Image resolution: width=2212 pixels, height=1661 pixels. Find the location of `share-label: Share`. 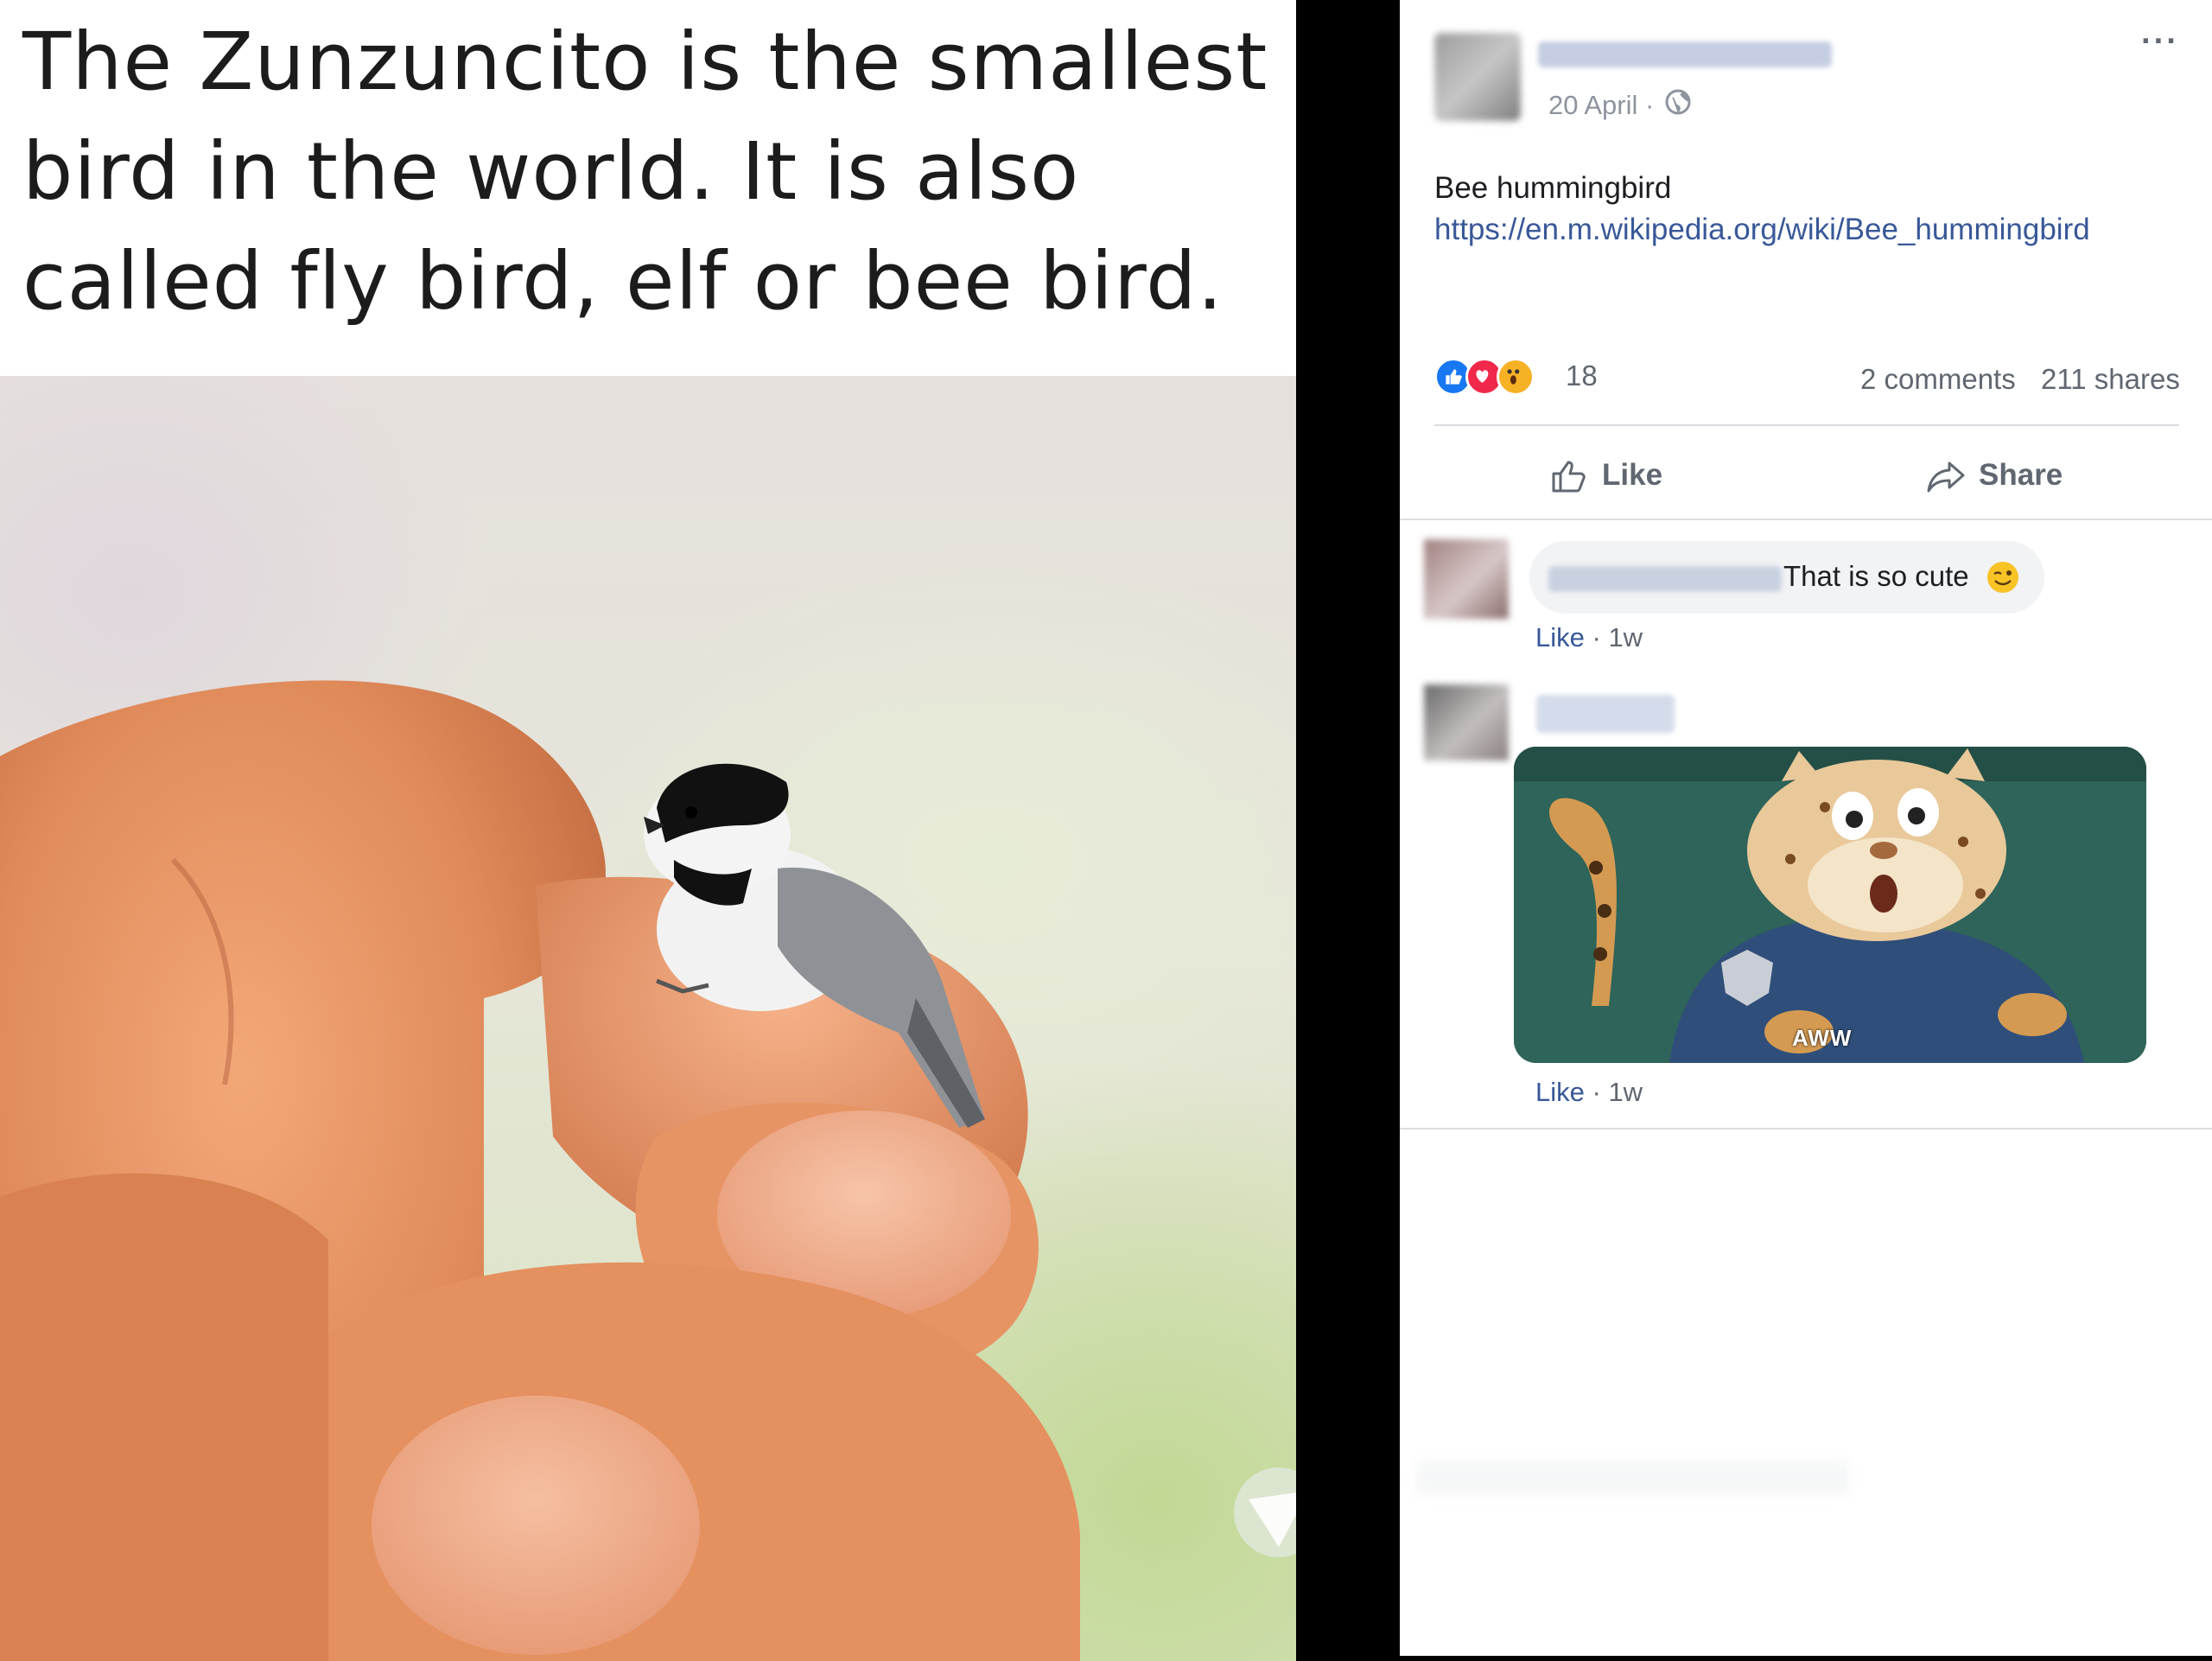

share-label: Share is located at coordinates (2021, 475).